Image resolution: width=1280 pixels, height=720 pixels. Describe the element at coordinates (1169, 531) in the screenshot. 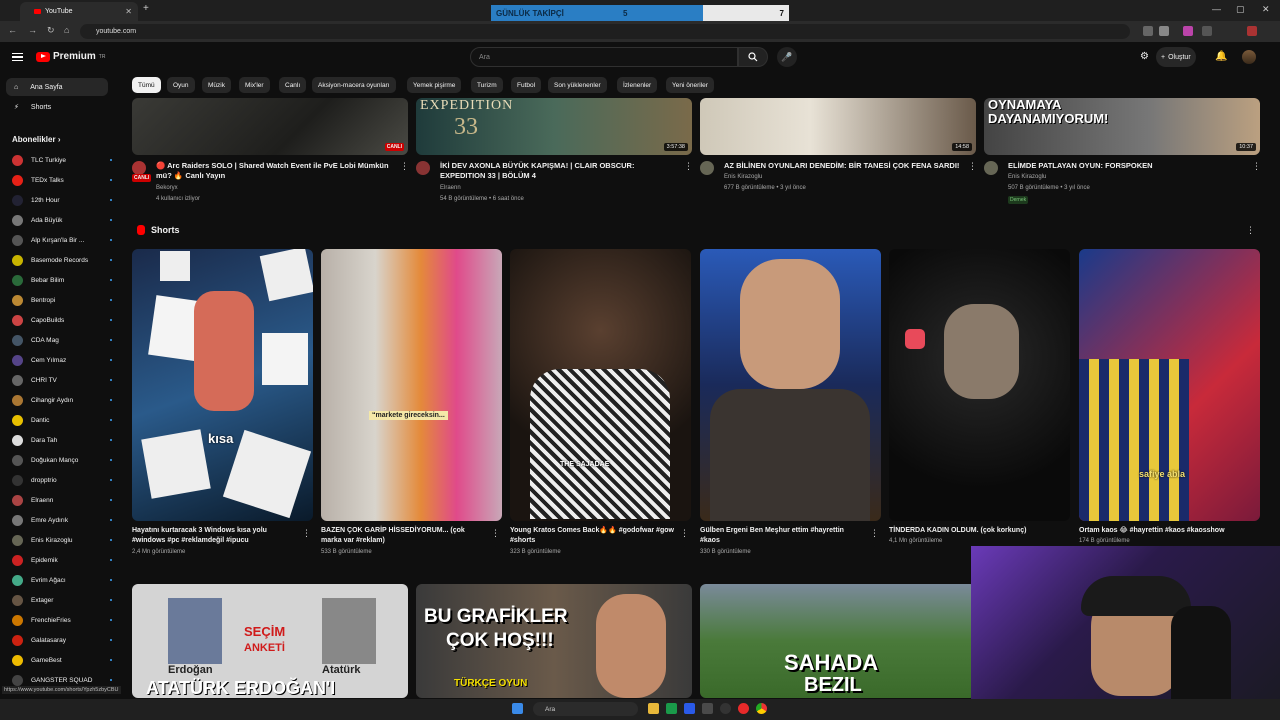

I see `short-title: Ortam kaos 😂 #hayrettin #kaos #kaosshow` at that location.